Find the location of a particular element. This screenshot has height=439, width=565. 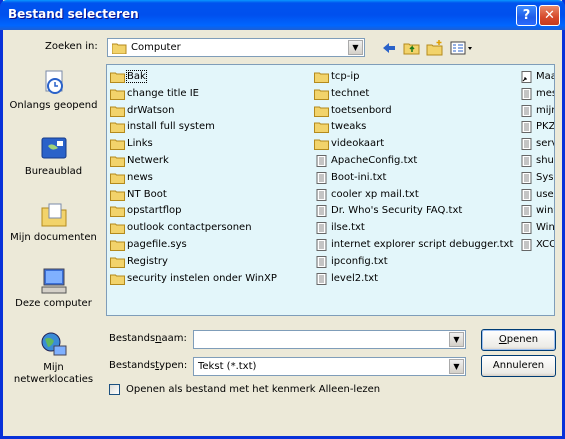

file-name: videokaart is located at coordinates (358, 144).